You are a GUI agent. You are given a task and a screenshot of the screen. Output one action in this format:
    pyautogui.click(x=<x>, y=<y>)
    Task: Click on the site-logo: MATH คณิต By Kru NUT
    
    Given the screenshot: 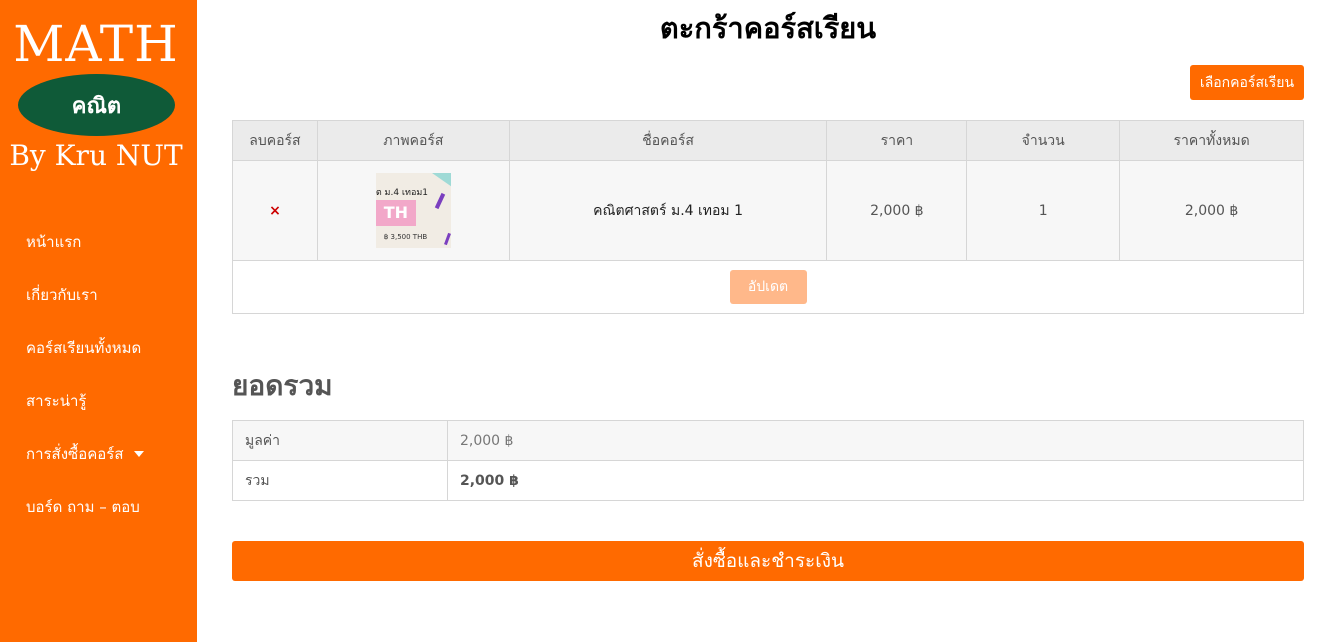 What is the action you would take?
    pyautogui.click(x=98, y=99)
    